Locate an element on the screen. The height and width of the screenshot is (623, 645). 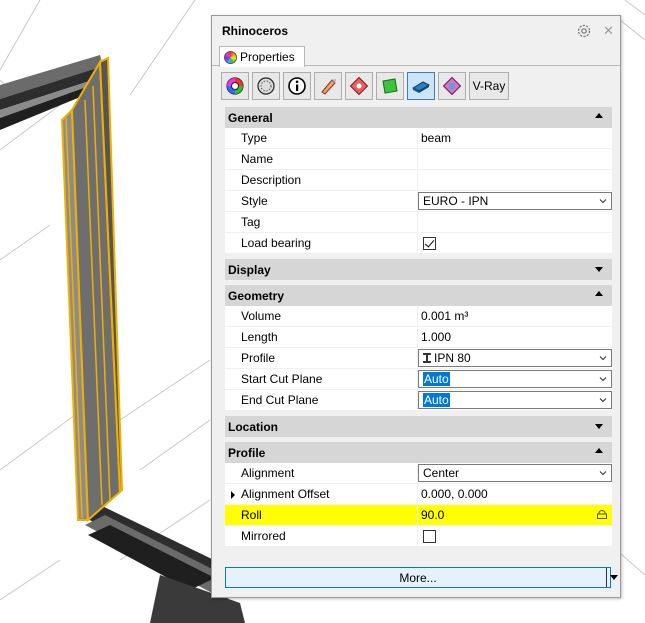
row-description-label: Description is located at coordinates (321, 180).